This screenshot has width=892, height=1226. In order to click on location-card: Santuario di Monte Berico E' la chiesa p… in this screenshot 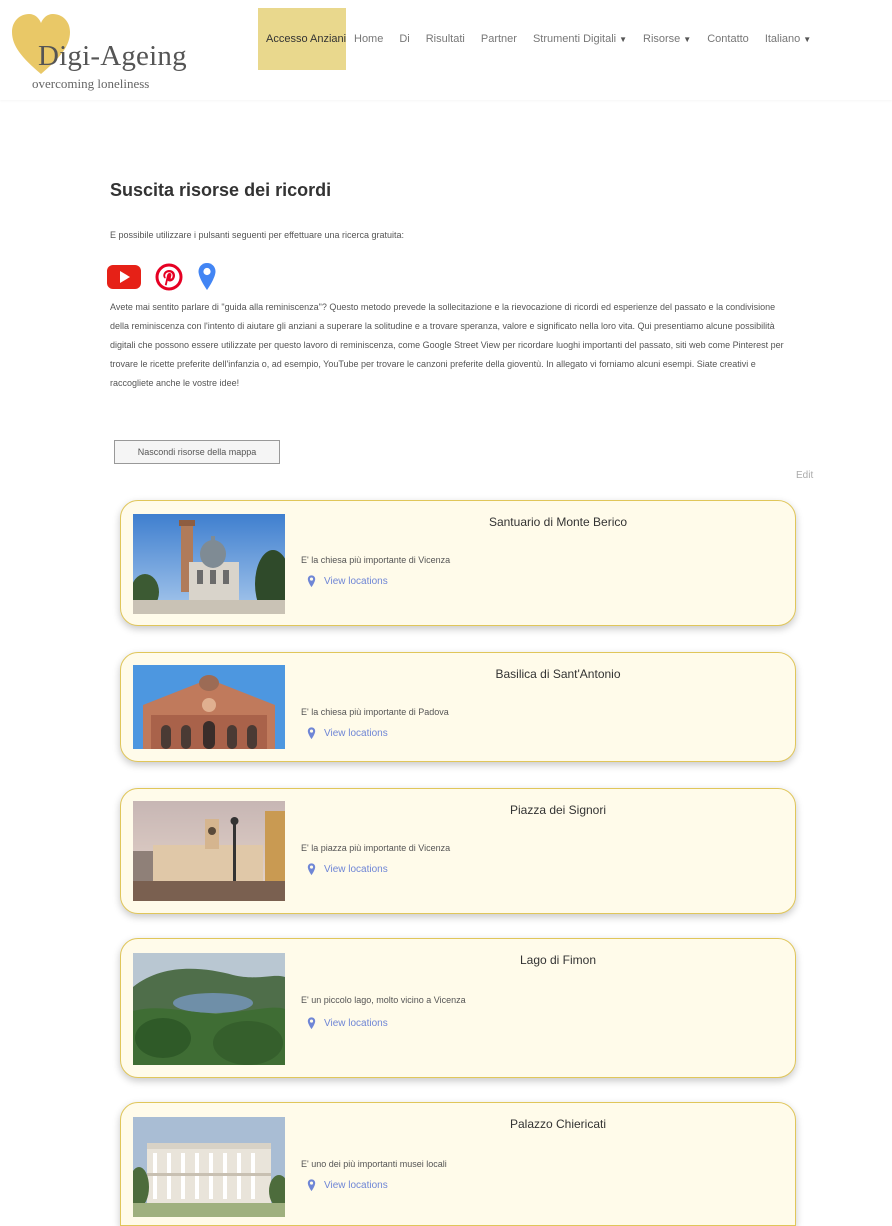, I will do `click(458, 563)`.